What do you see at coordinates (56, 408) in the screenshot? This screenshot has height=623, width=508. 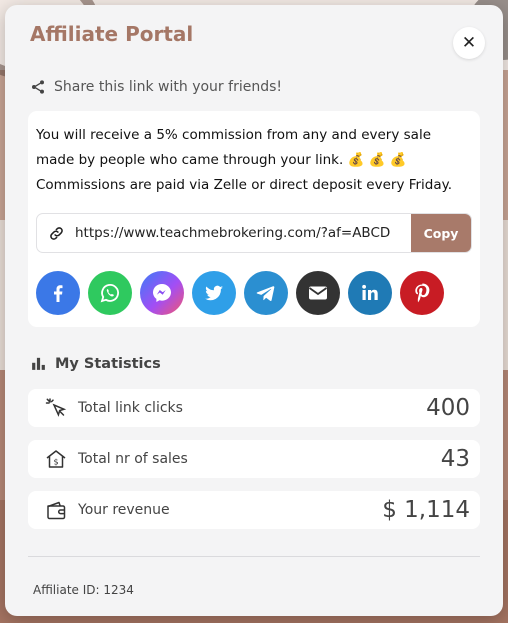 I see `click-cursor-icon` at bounding box center [56, 408].